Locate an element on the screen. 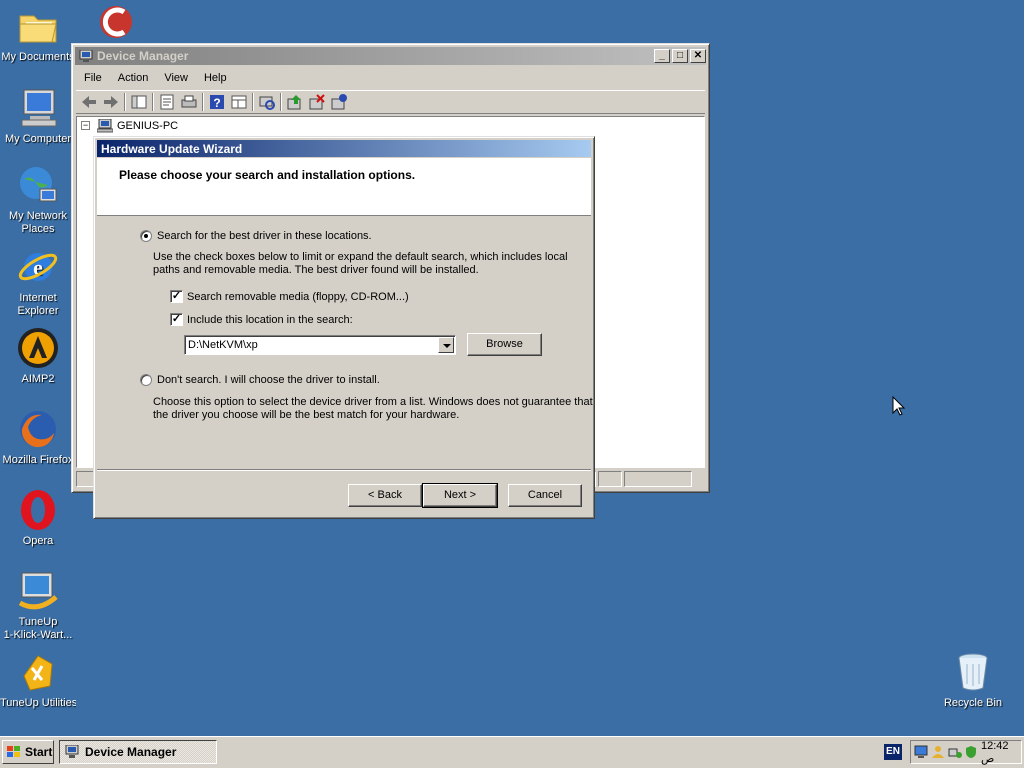  back-button: < Back is located at coordinates (385, 495).